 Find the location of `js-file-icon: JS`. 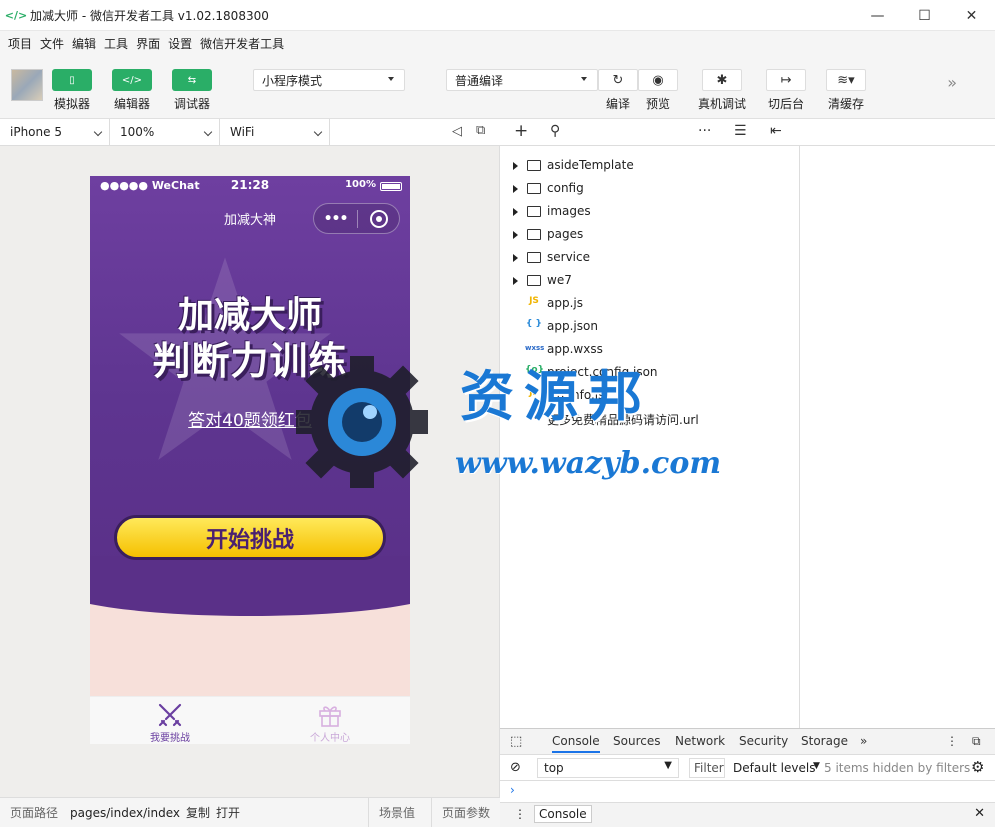

js-file-icon: JS is located at coordinates (534, 301).